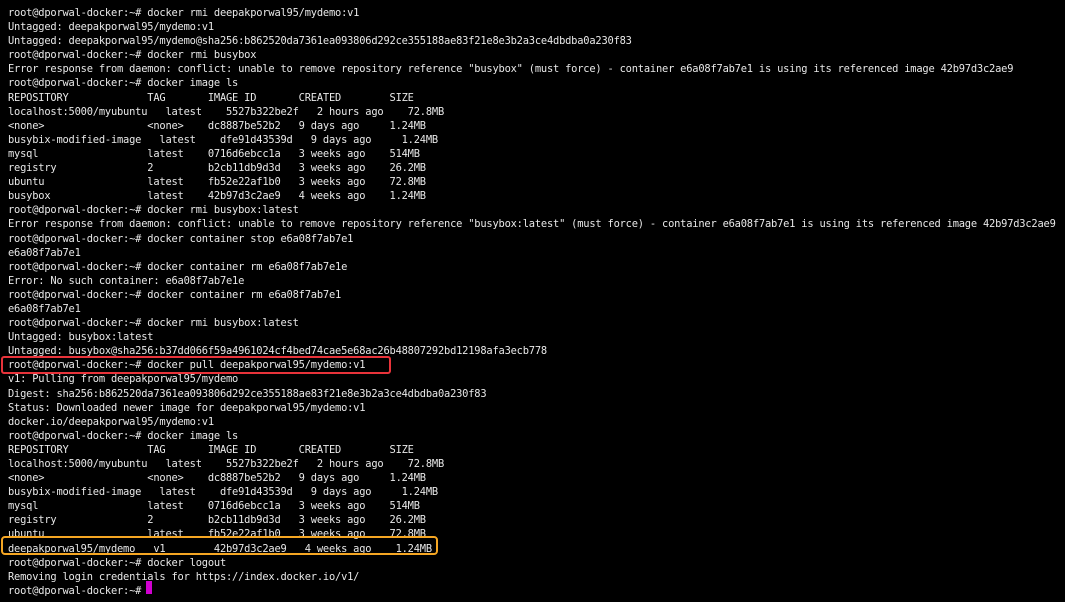 This screenshot has height=602, width=1065. I want to click on terminal-line: root@dporwal-docker:~# docker logout, so click(117, 562).